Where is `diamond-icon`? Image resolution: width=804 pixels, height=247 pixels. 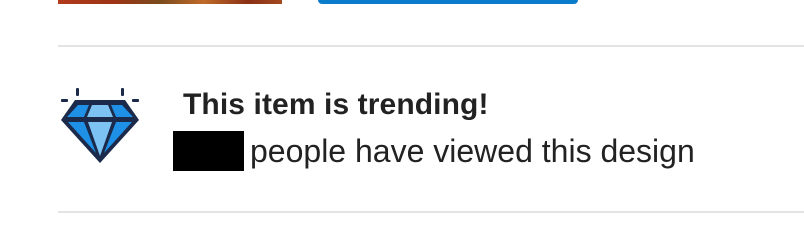
diamond-icon is located at coordinates (100, 125).